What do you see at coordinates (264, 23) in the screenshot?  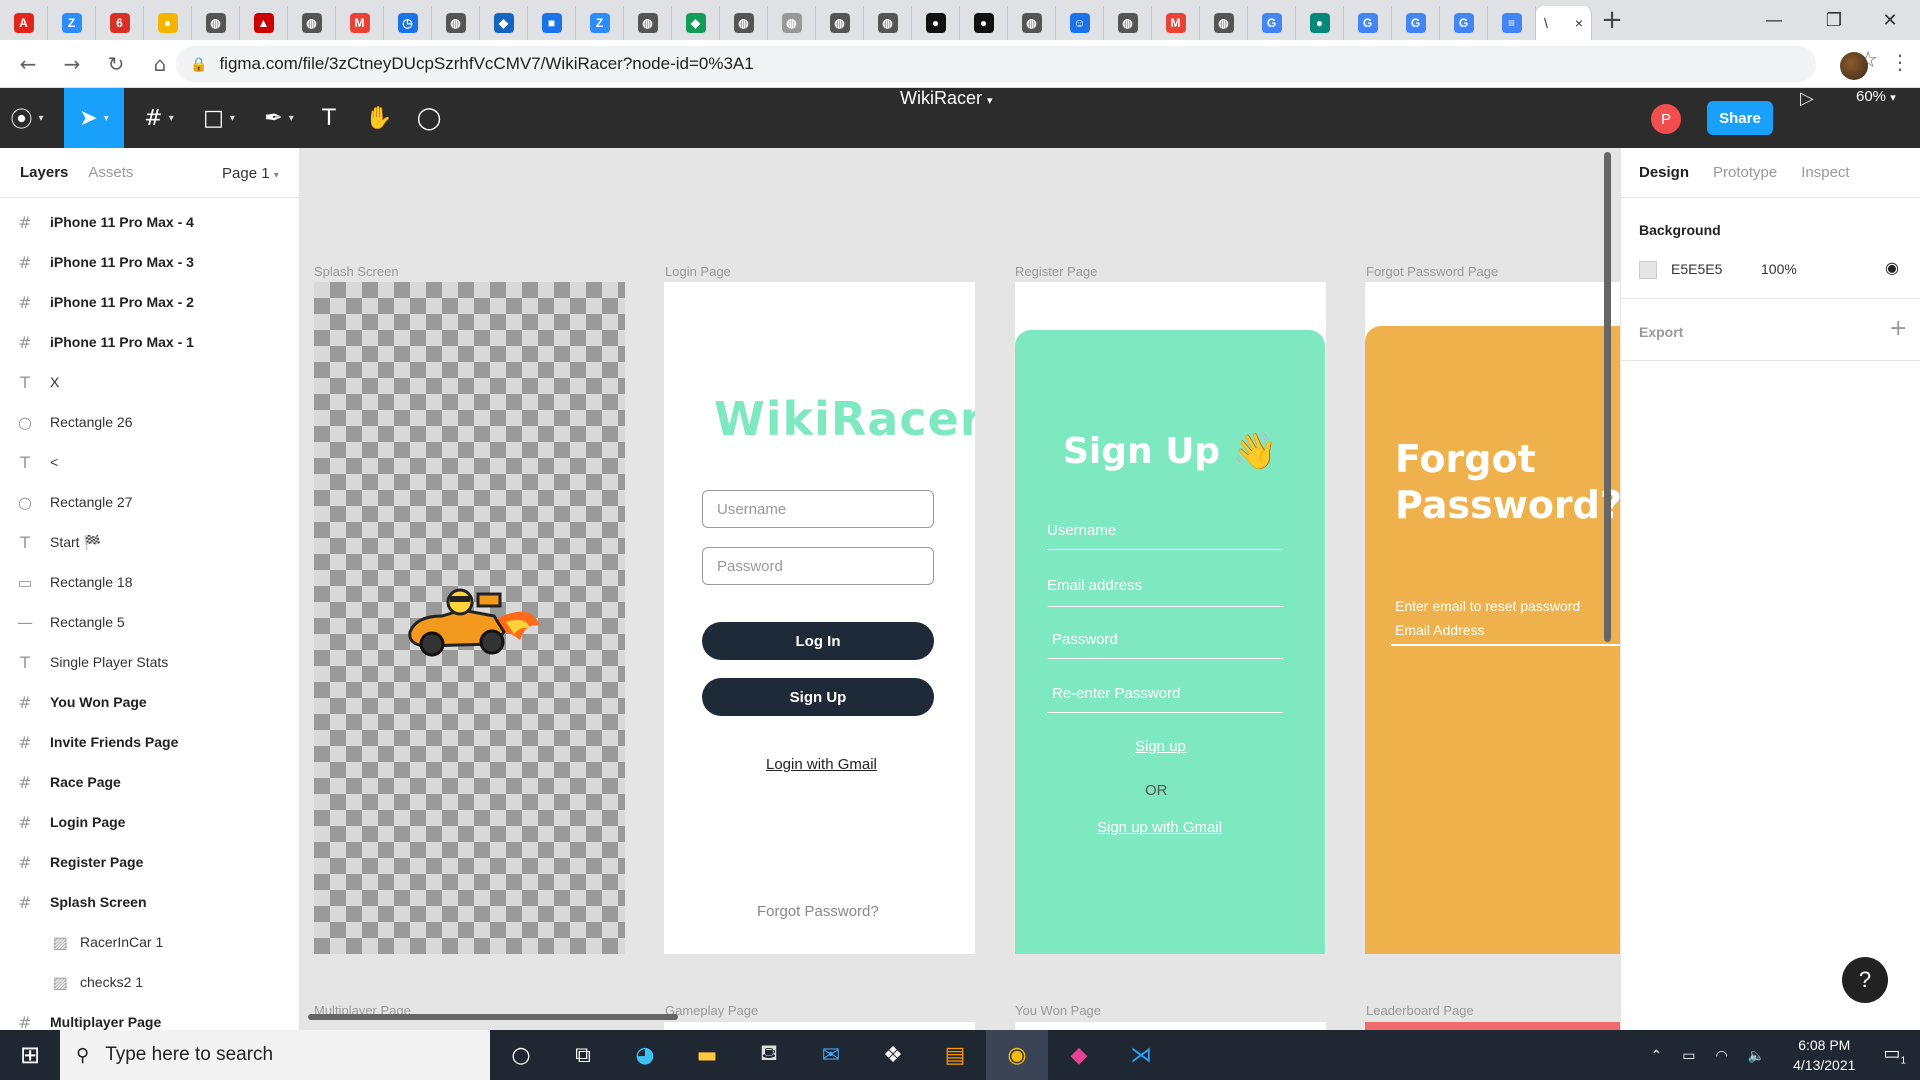 I see `browser-tab: ▲` at bounding box center [264, 23].